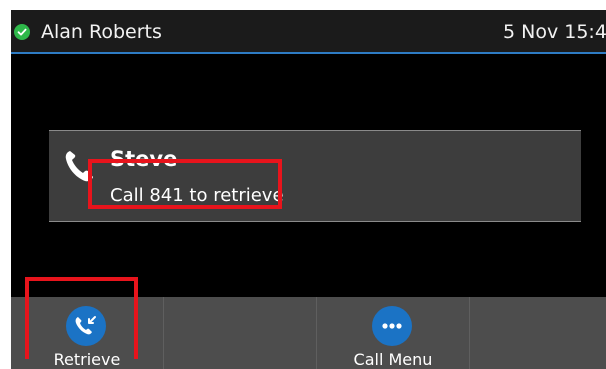 The image size is (606, 369). I want to click on more-dots-icon, so click(392, 326).